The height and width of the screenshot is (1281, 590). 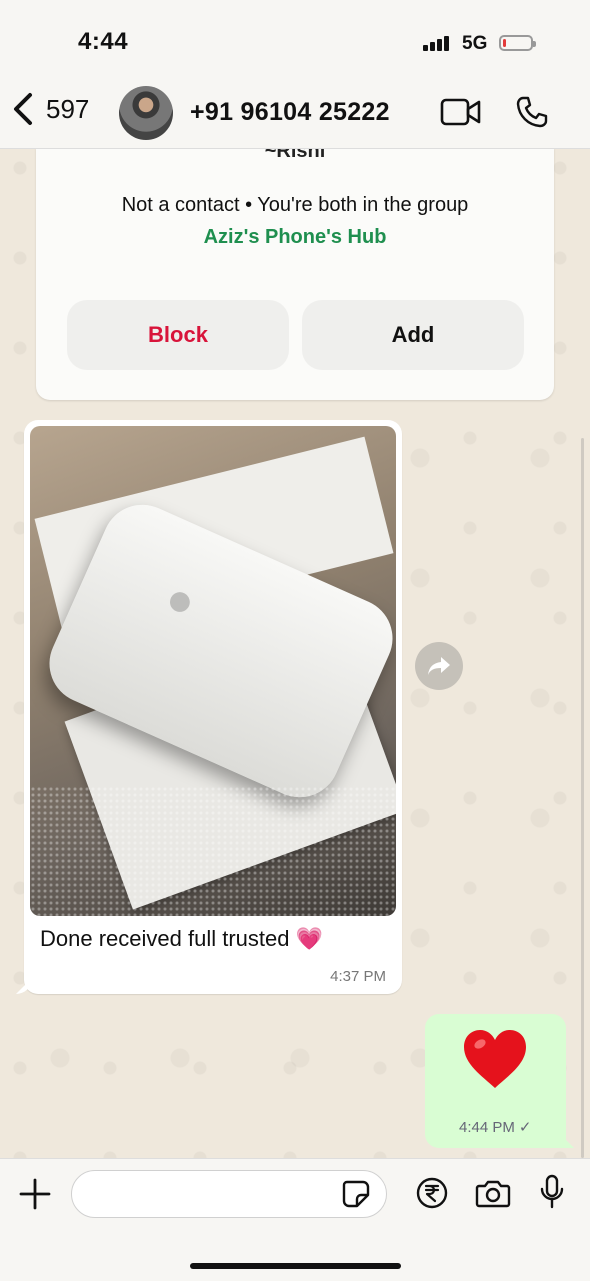 I want to click on contact-name: +91 96104 25222, so click(x=290, y=112).